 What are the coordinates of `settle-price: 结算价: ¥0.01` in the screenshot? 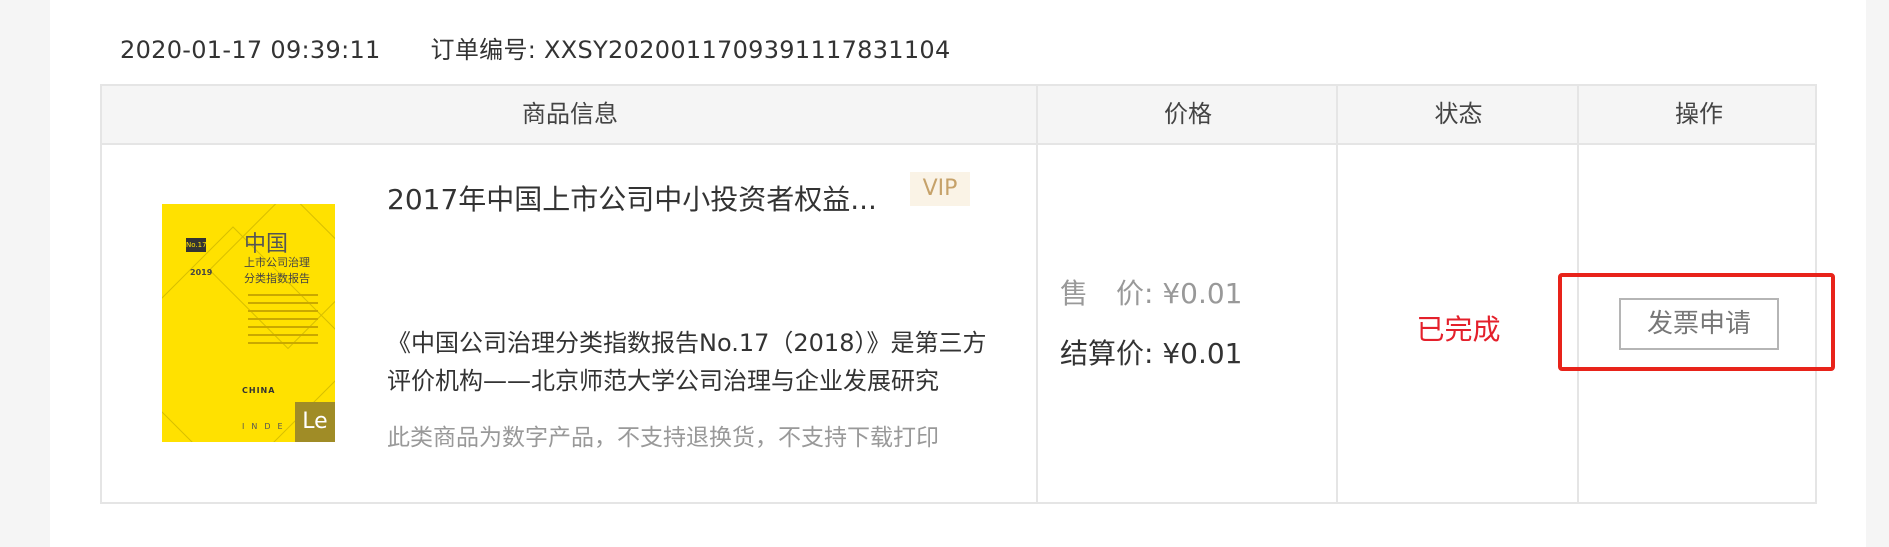 It's located at (1151, 353).